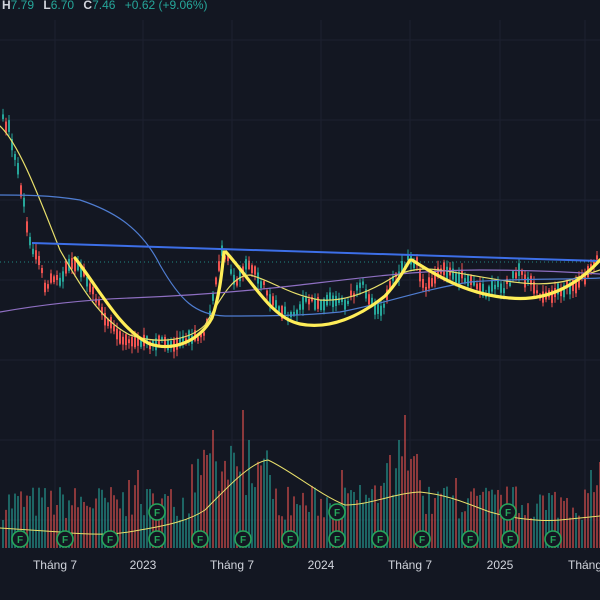 Image resolution: width=600 pixels, height=600 pixels. What do you see at coordinates (286, 525) in the screenshot?
I see `event-markers: F F F F F F F F F F F F F F F F` at bounding box center [286, 525].